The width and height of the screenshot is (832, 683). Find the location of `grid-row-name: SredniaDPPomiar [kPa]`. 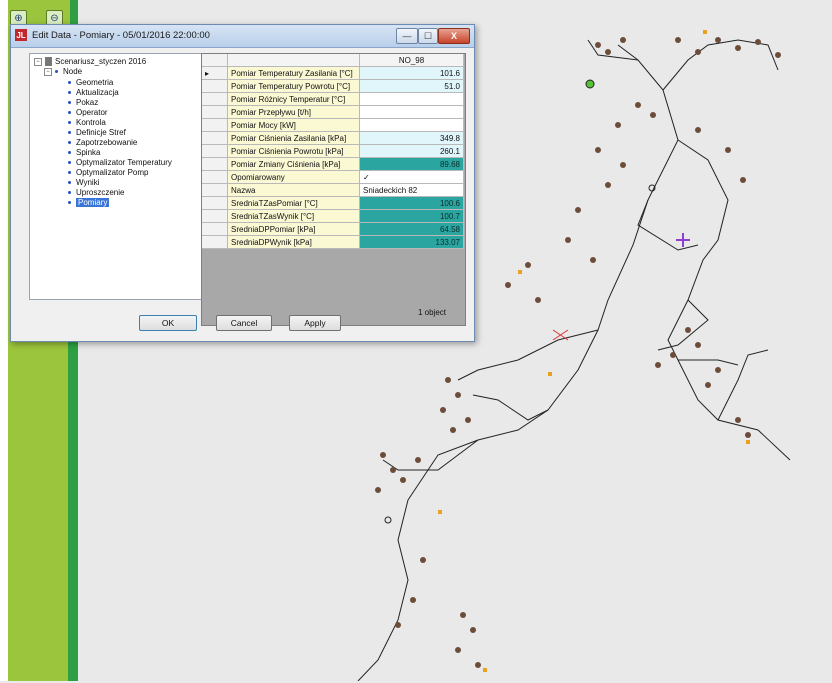

grid-row-name: SredniaDPPomiar [kPa] is located at coordinates (294, 229).